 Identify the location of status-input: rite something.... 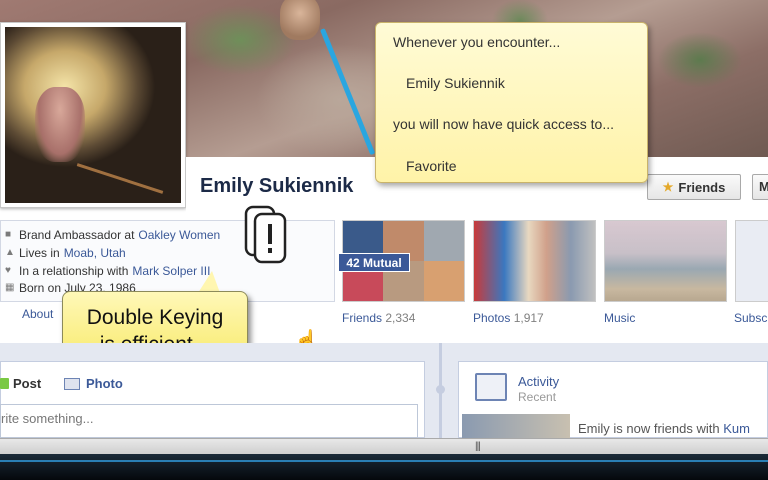
(209, 421).